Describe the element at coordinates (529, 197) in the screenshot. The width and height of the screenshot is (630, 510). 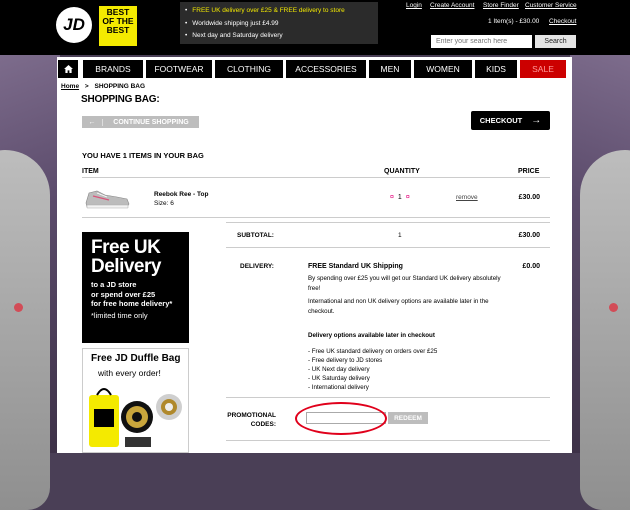
I see `item-price: £30.00` at that location.